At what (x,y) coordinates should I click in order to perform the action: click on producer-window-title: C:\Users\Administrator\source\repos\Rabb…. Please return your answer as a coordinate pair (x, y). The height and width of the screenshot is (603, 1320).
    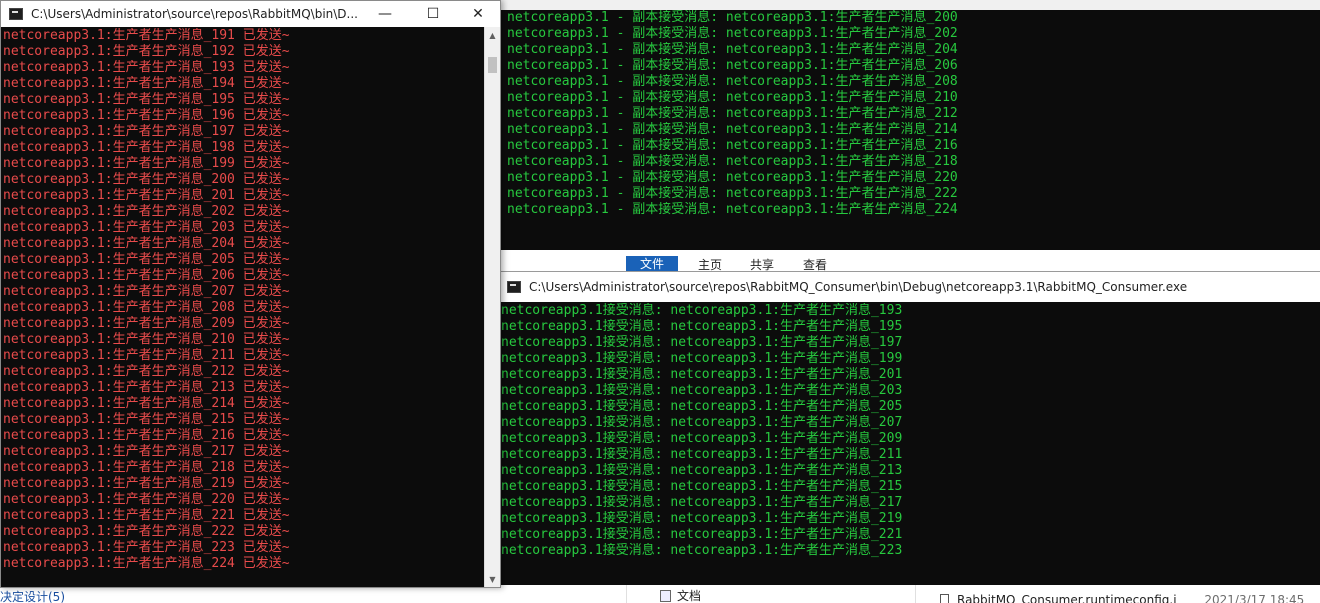
    Looking at the image, I should click on (194, 14).